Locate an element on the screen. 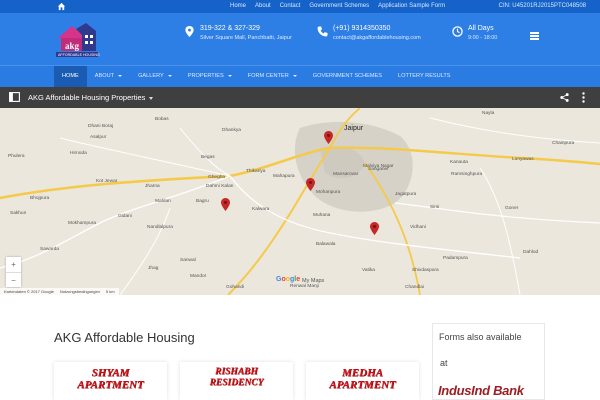  map-label: Mandor is located at coordinates (198, 276).